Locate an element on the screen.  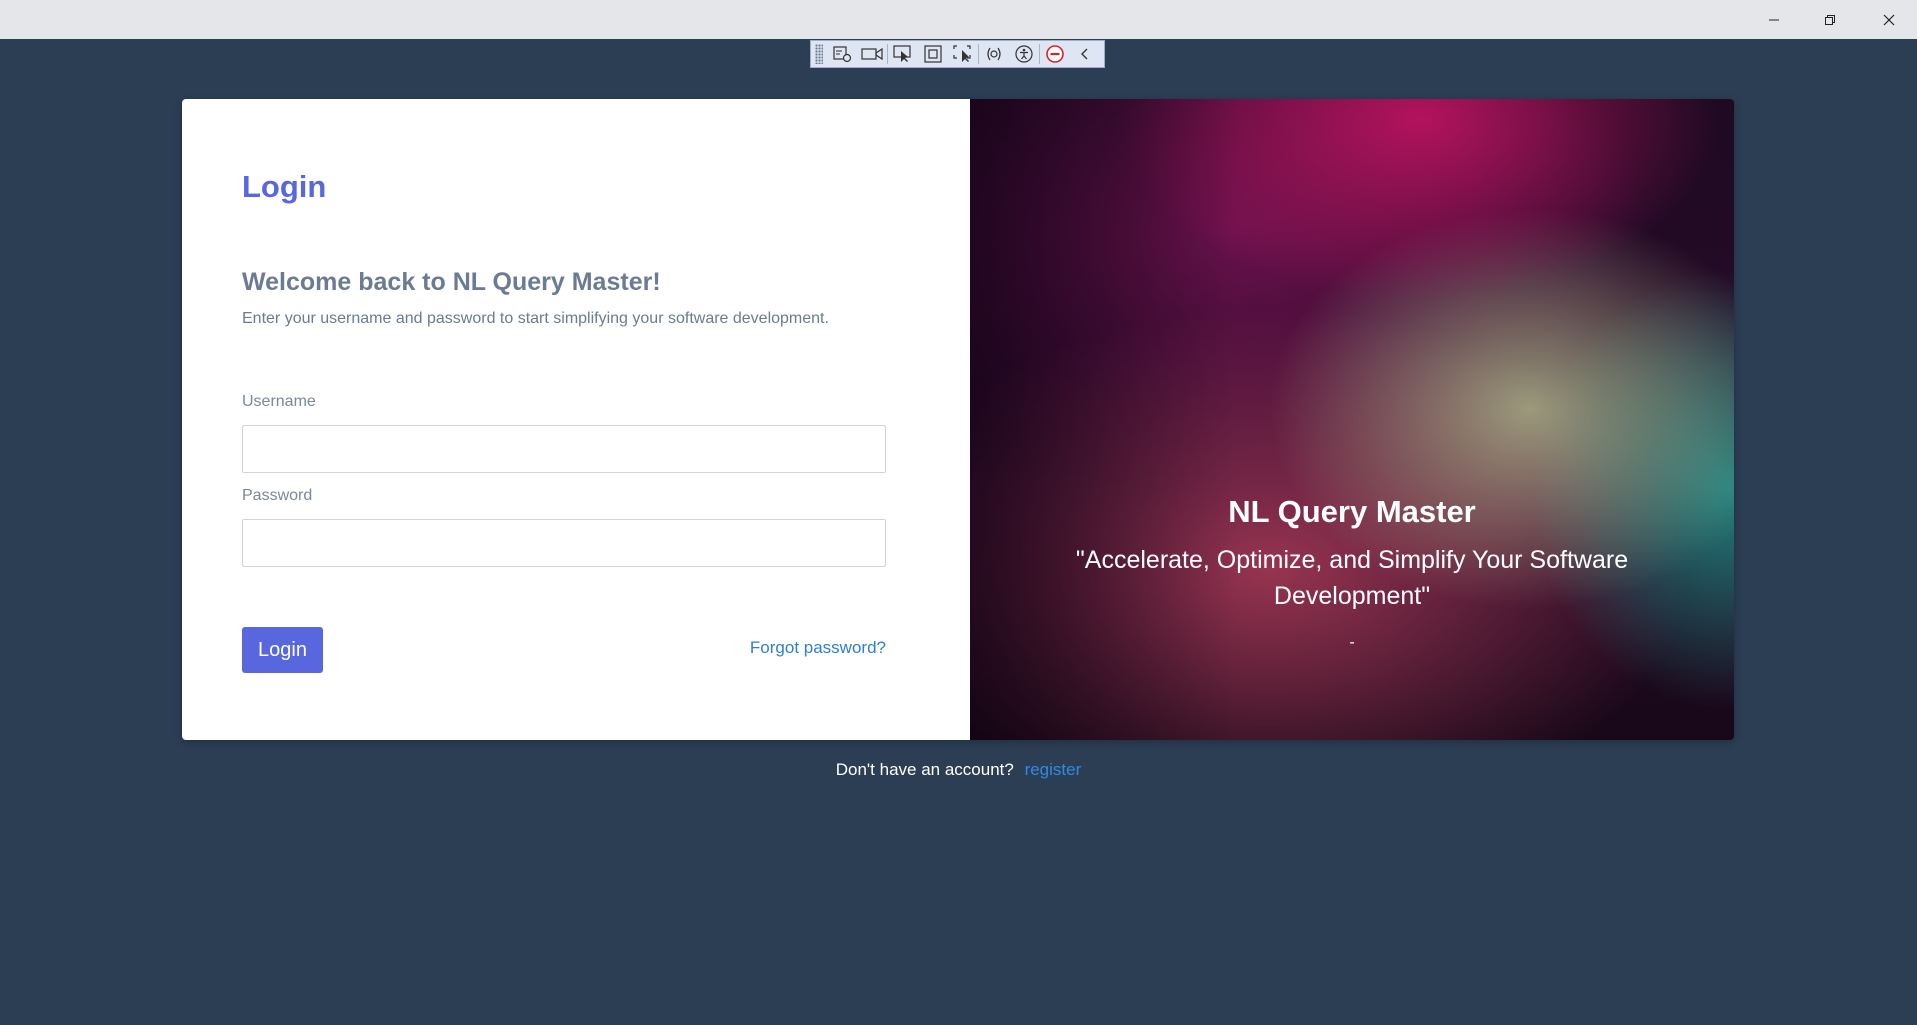
accessibility-icon is located at coordinates (1024, 54).